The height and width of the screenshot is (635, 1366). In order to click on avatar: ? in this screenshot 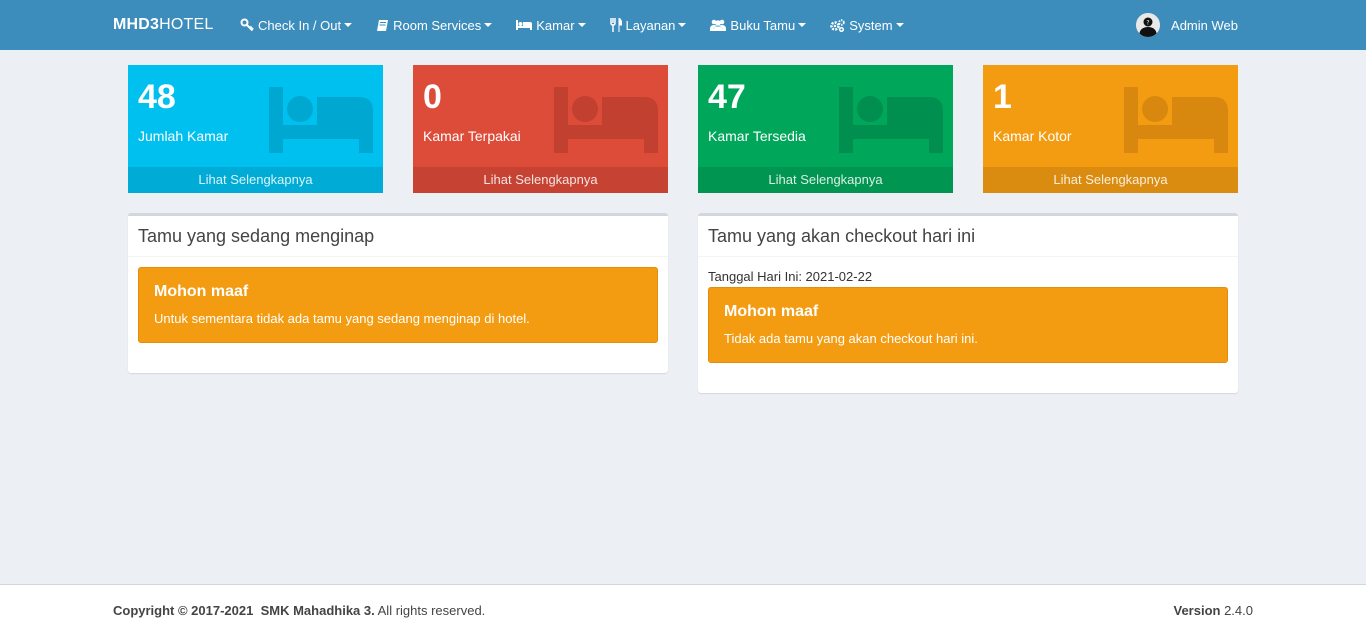, I will do `click(1148, 25)`.